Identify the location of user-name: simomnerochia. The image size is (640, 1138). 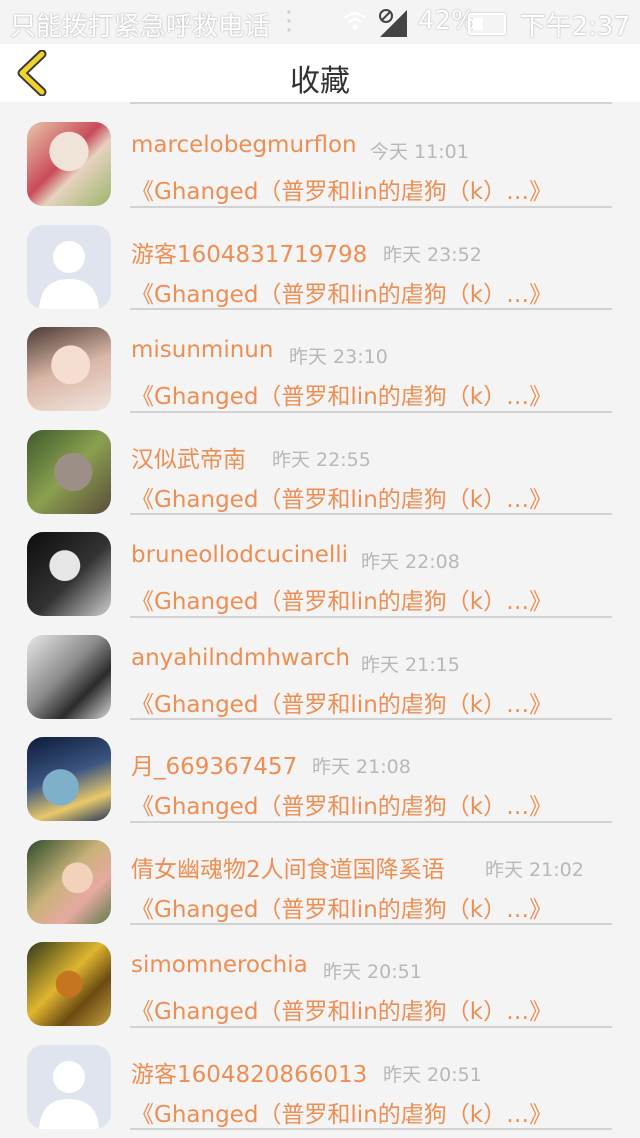
(219, 965).